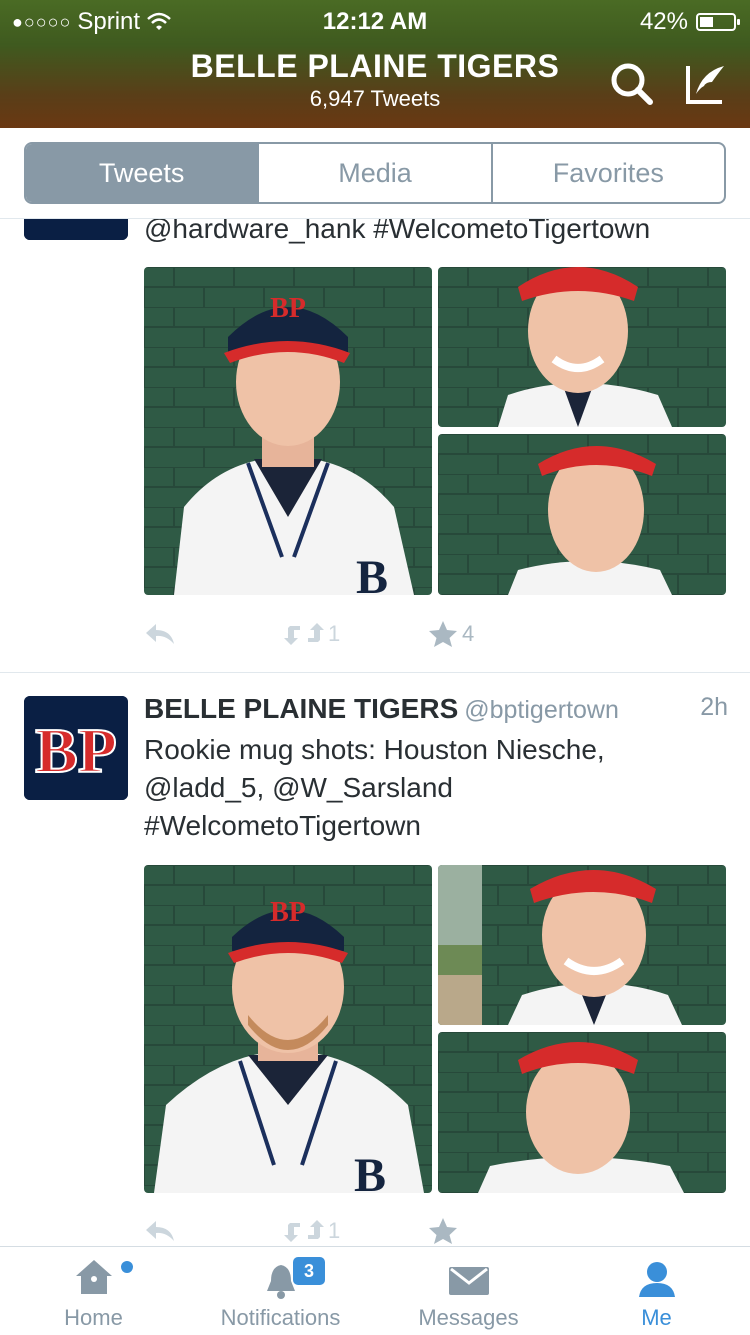 The image size is (750, 1335). I want to click on home-icon, so click(93, 1277).